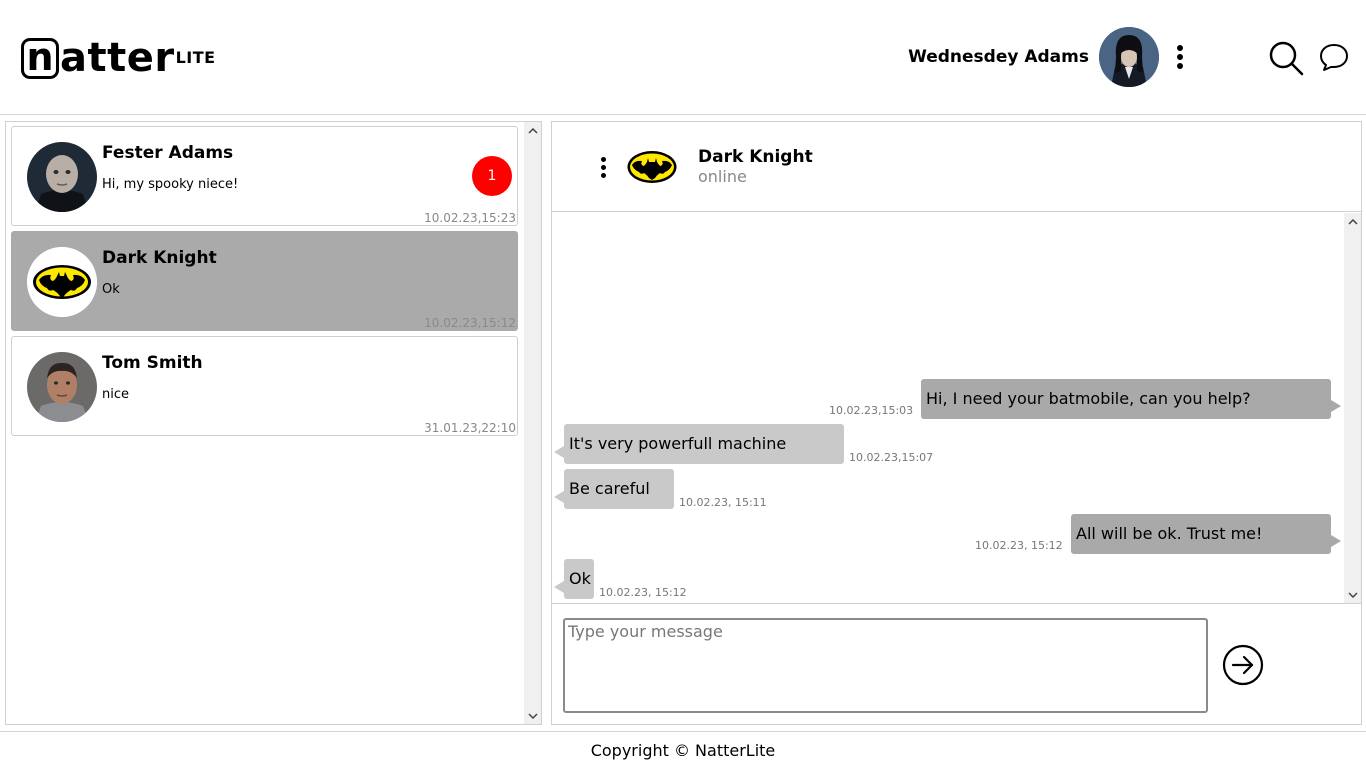  What do you see at coordinates (111, 289) in the screenshot?
I see `contact-last-message: Ok` at bounding box center [111, 289].